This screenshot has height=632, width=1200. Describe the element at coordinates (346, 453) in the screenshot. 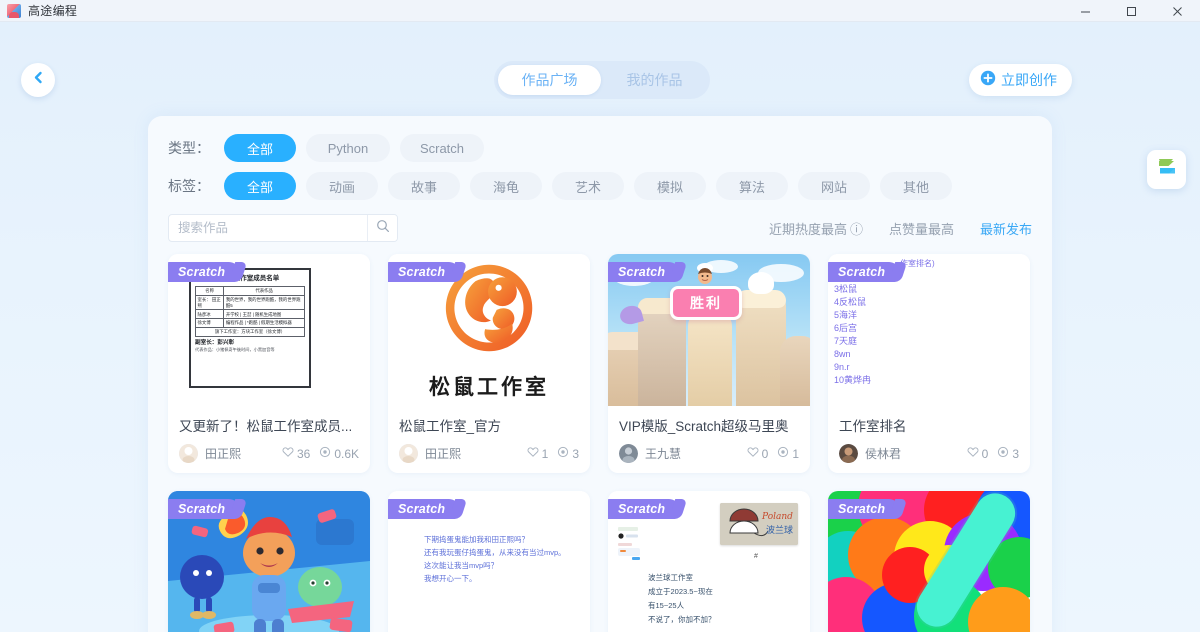

I see `view-count: 0.6K` at that location.